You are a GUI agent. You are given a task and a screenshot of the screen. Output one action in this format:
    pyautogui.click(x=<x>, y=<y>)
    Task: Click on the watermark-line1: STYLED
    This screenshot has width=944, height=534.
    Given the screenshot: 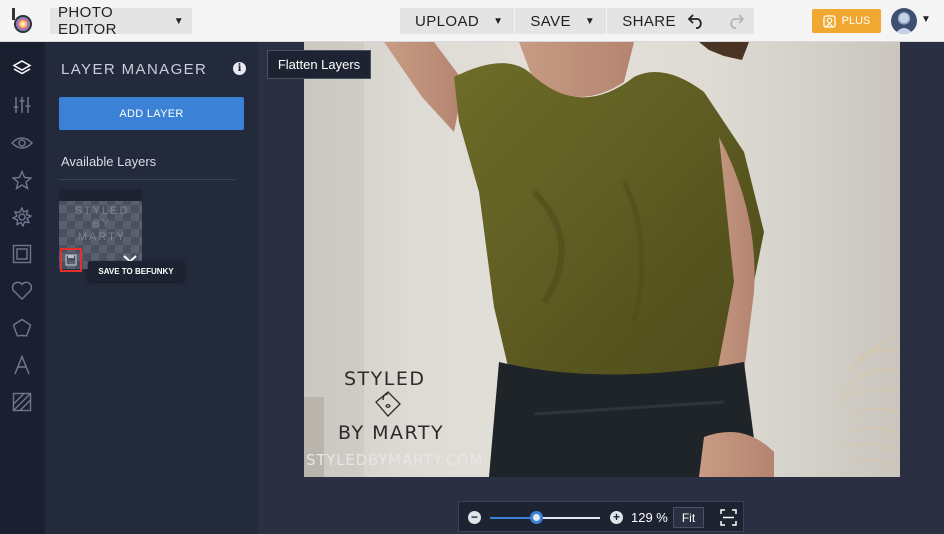 What is the action you would take?
    pyautogui.click(x=385, y=379)
    